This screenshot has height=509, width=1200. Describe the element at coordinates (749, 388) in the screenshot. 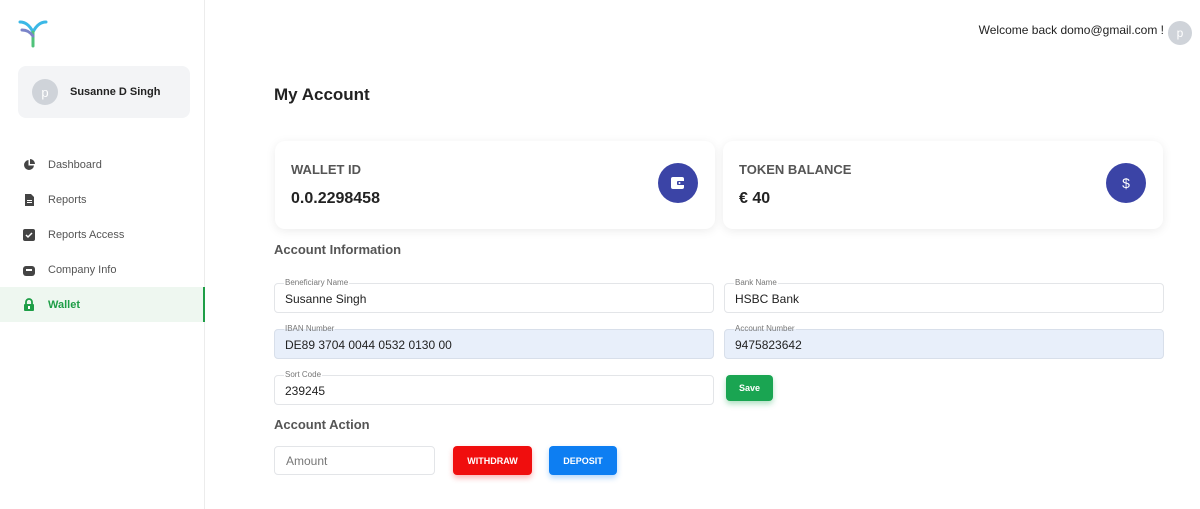

I see `save-button: Save` at that location.